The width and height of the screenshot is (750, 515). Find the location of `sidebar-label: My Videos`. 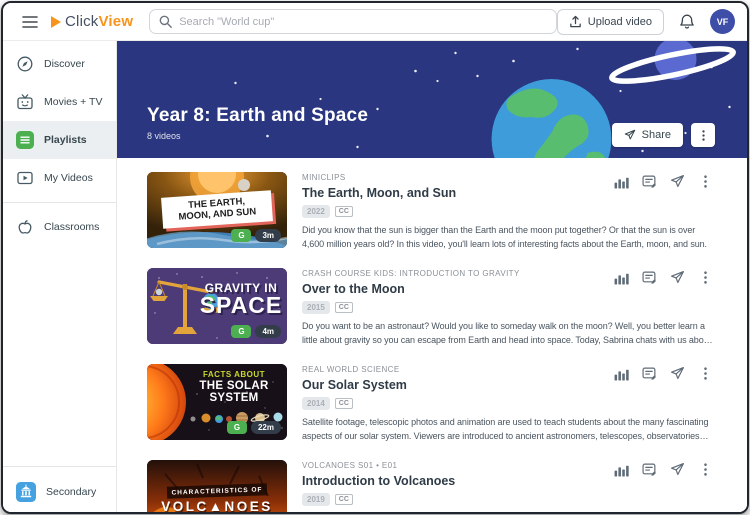

sidebar-label: My Videos is located at coordinates (68, 178).